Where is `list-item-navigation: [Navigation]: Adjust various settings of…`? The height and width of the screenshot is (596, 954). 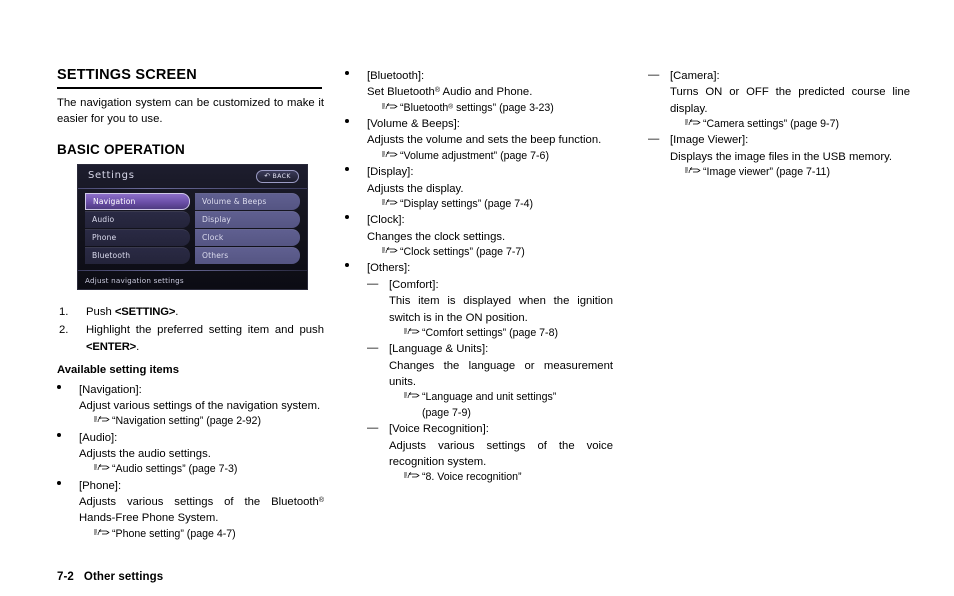 list-item-navigation: [Navigation]: Adjust various settings of… is located at coordinates (190, 406).